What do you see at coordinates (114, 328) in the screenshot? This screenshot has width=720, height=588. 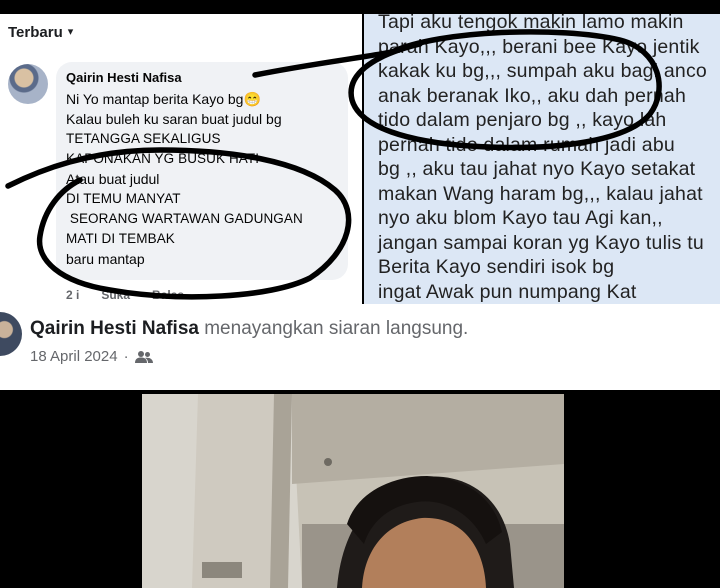 I see `post-author-name: Qairin Hesti Nafisa` at bounding box center [114, 328].